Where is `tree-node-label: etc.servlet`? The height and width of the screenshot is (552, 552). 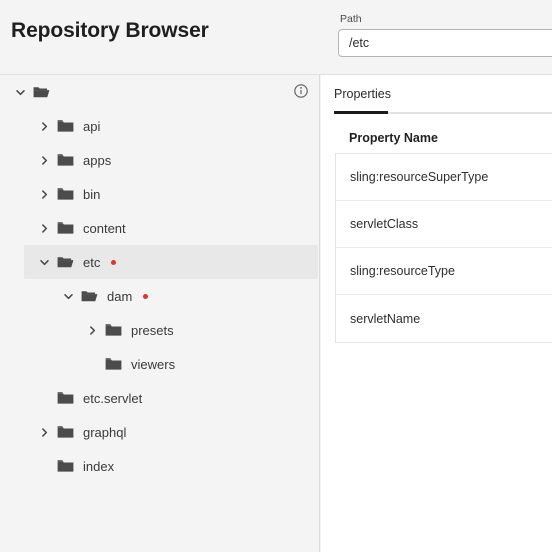
tree-node-label: etc.servlet is located at coordinates (113, 398).